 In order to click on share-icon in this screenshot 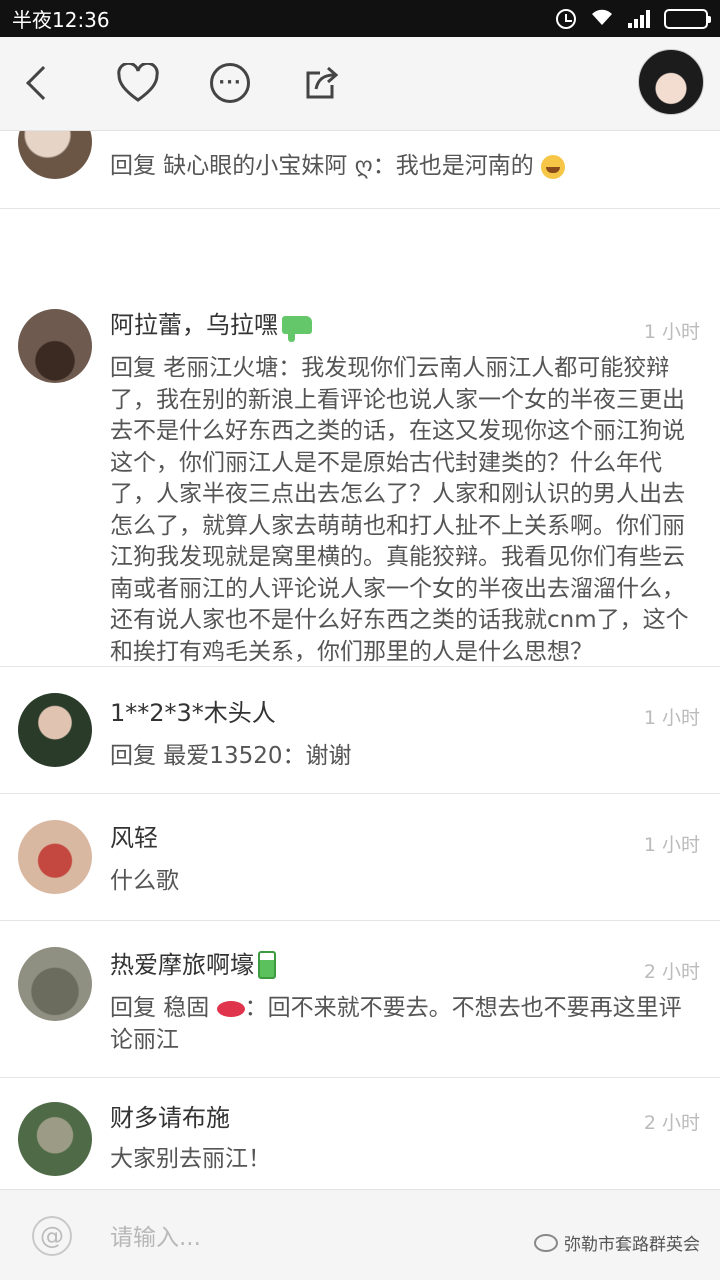, I will do `click(322, 83)`.